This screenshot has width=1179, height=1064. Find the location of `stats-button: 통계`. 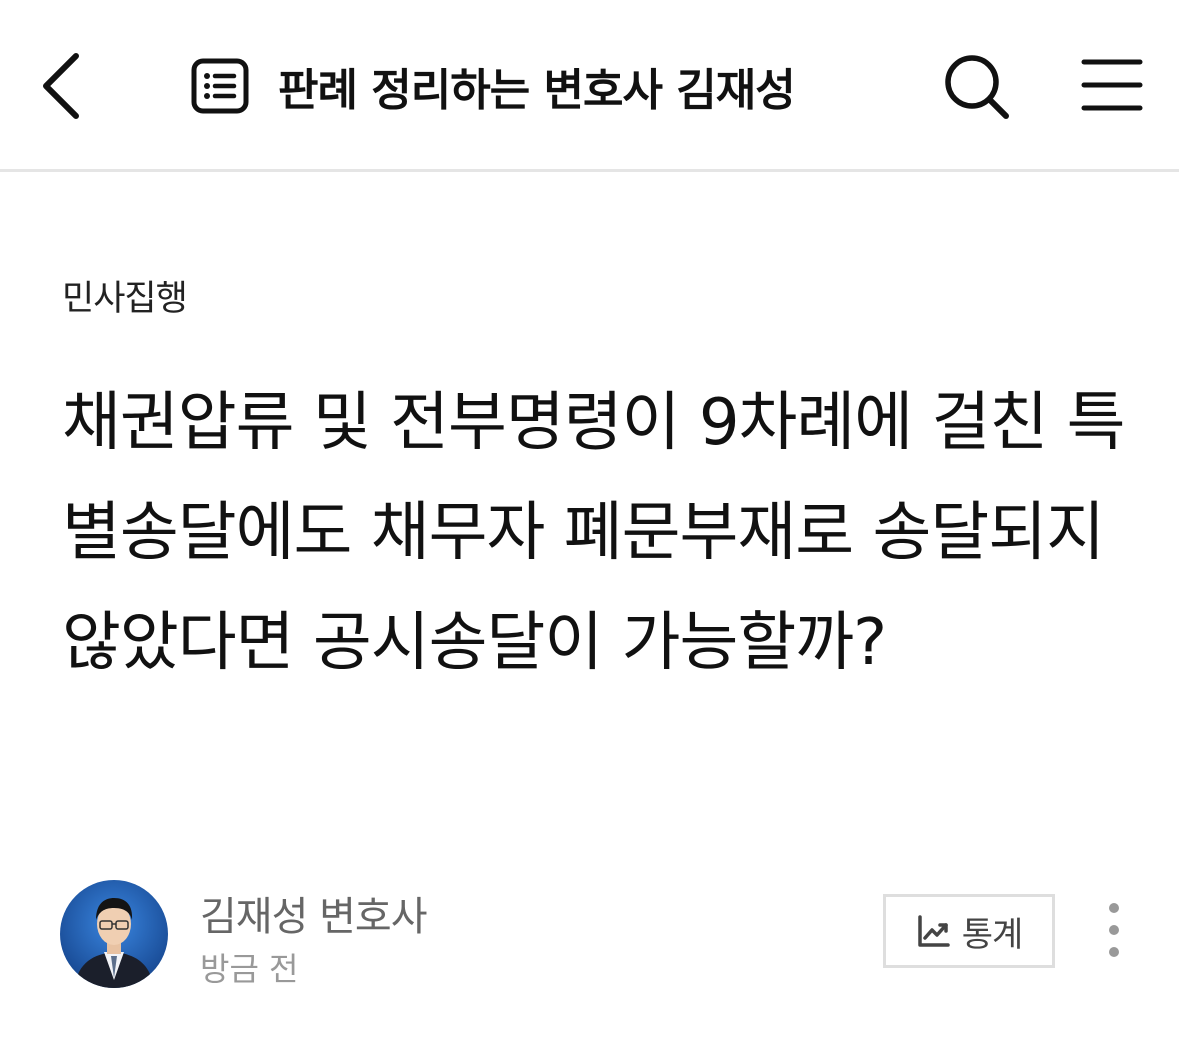

stats-button: 통계 is located at coordinates (969, 931).